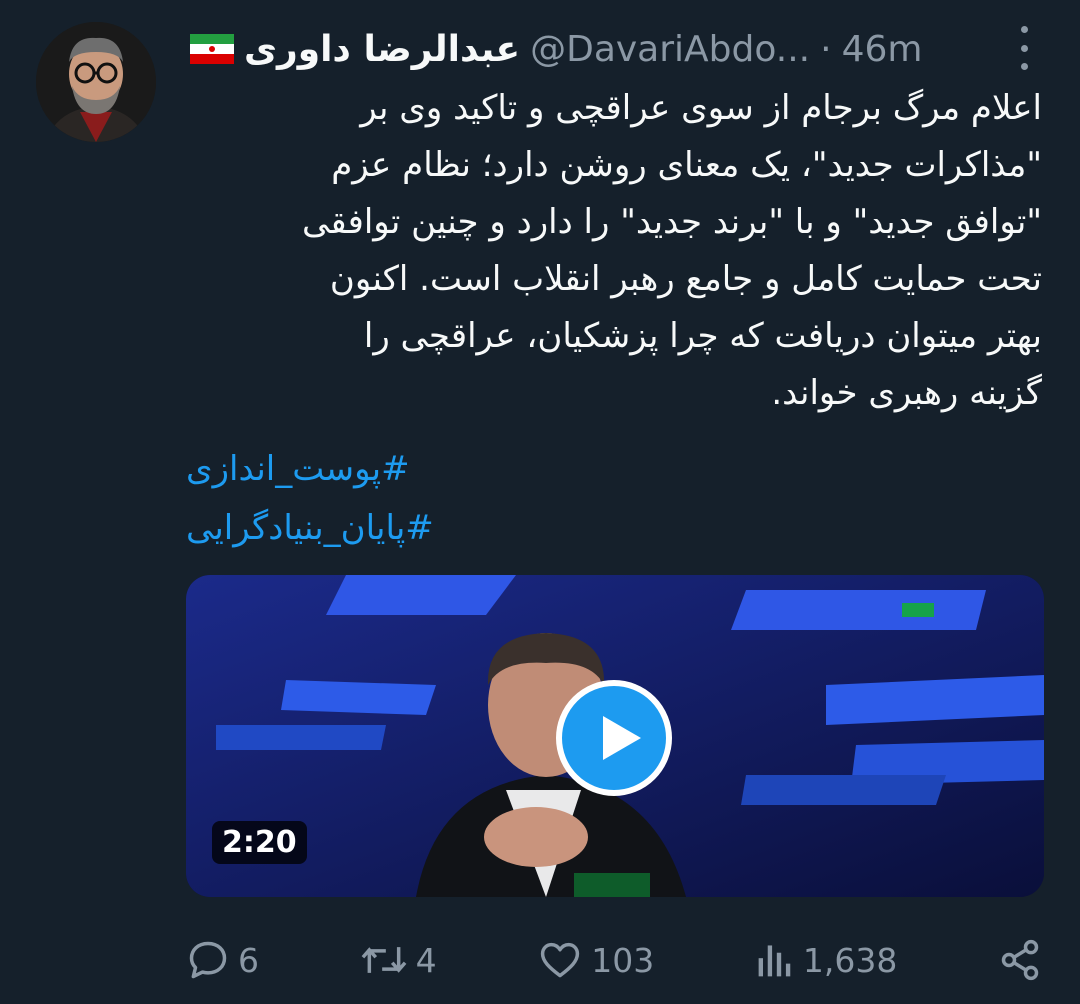 The width and height of the screenshot is (1080, 1004). What do you see at coordinates (426, 960) in the screenshot?
I see `retweet-count: 4` at bounding box center [426, 960].